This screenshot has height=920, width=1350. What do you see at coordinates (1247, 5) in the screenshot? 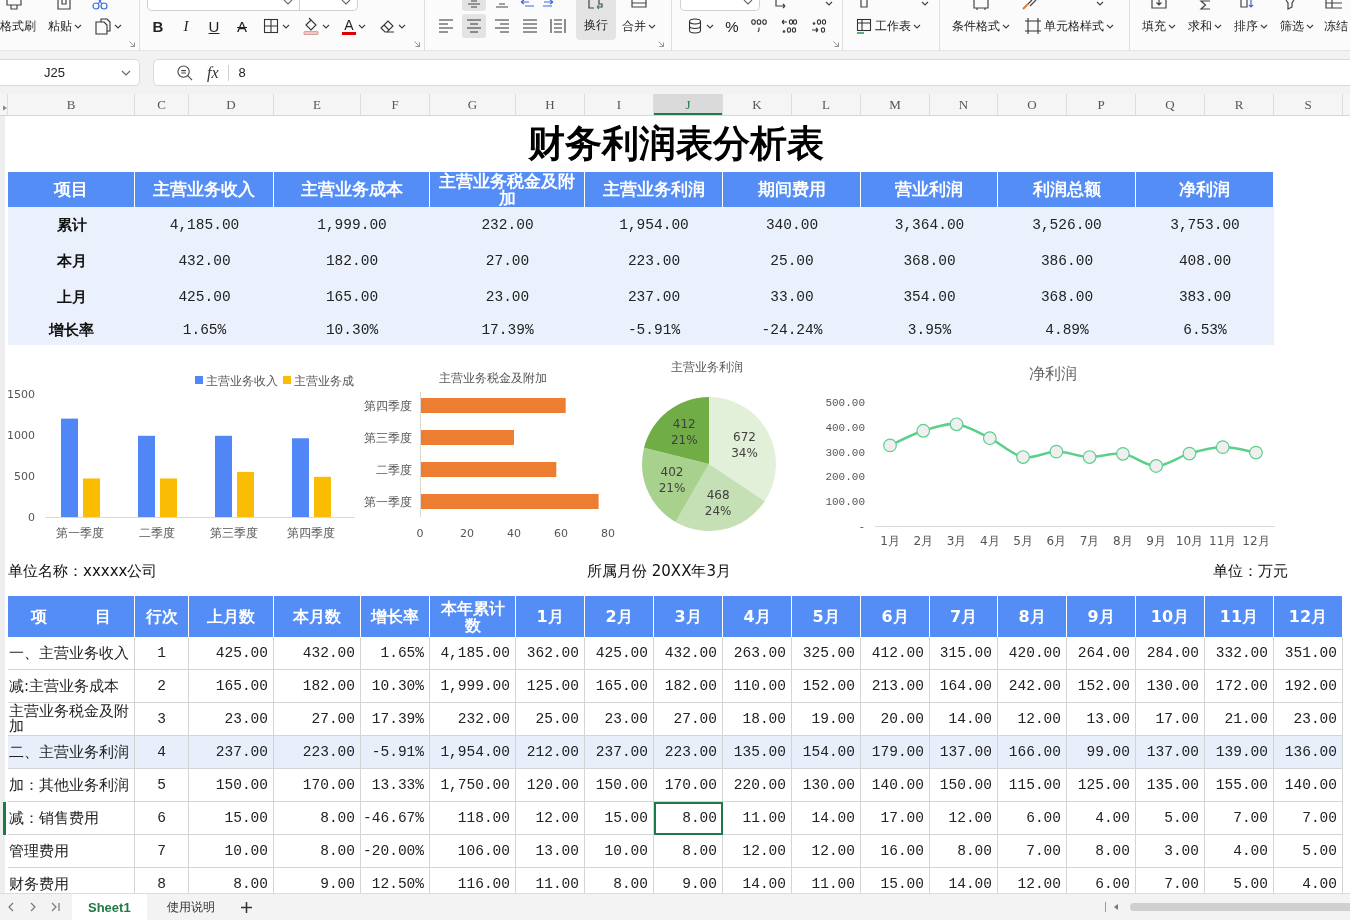
I see `sort-icon` at bounding box center [1247, 5].